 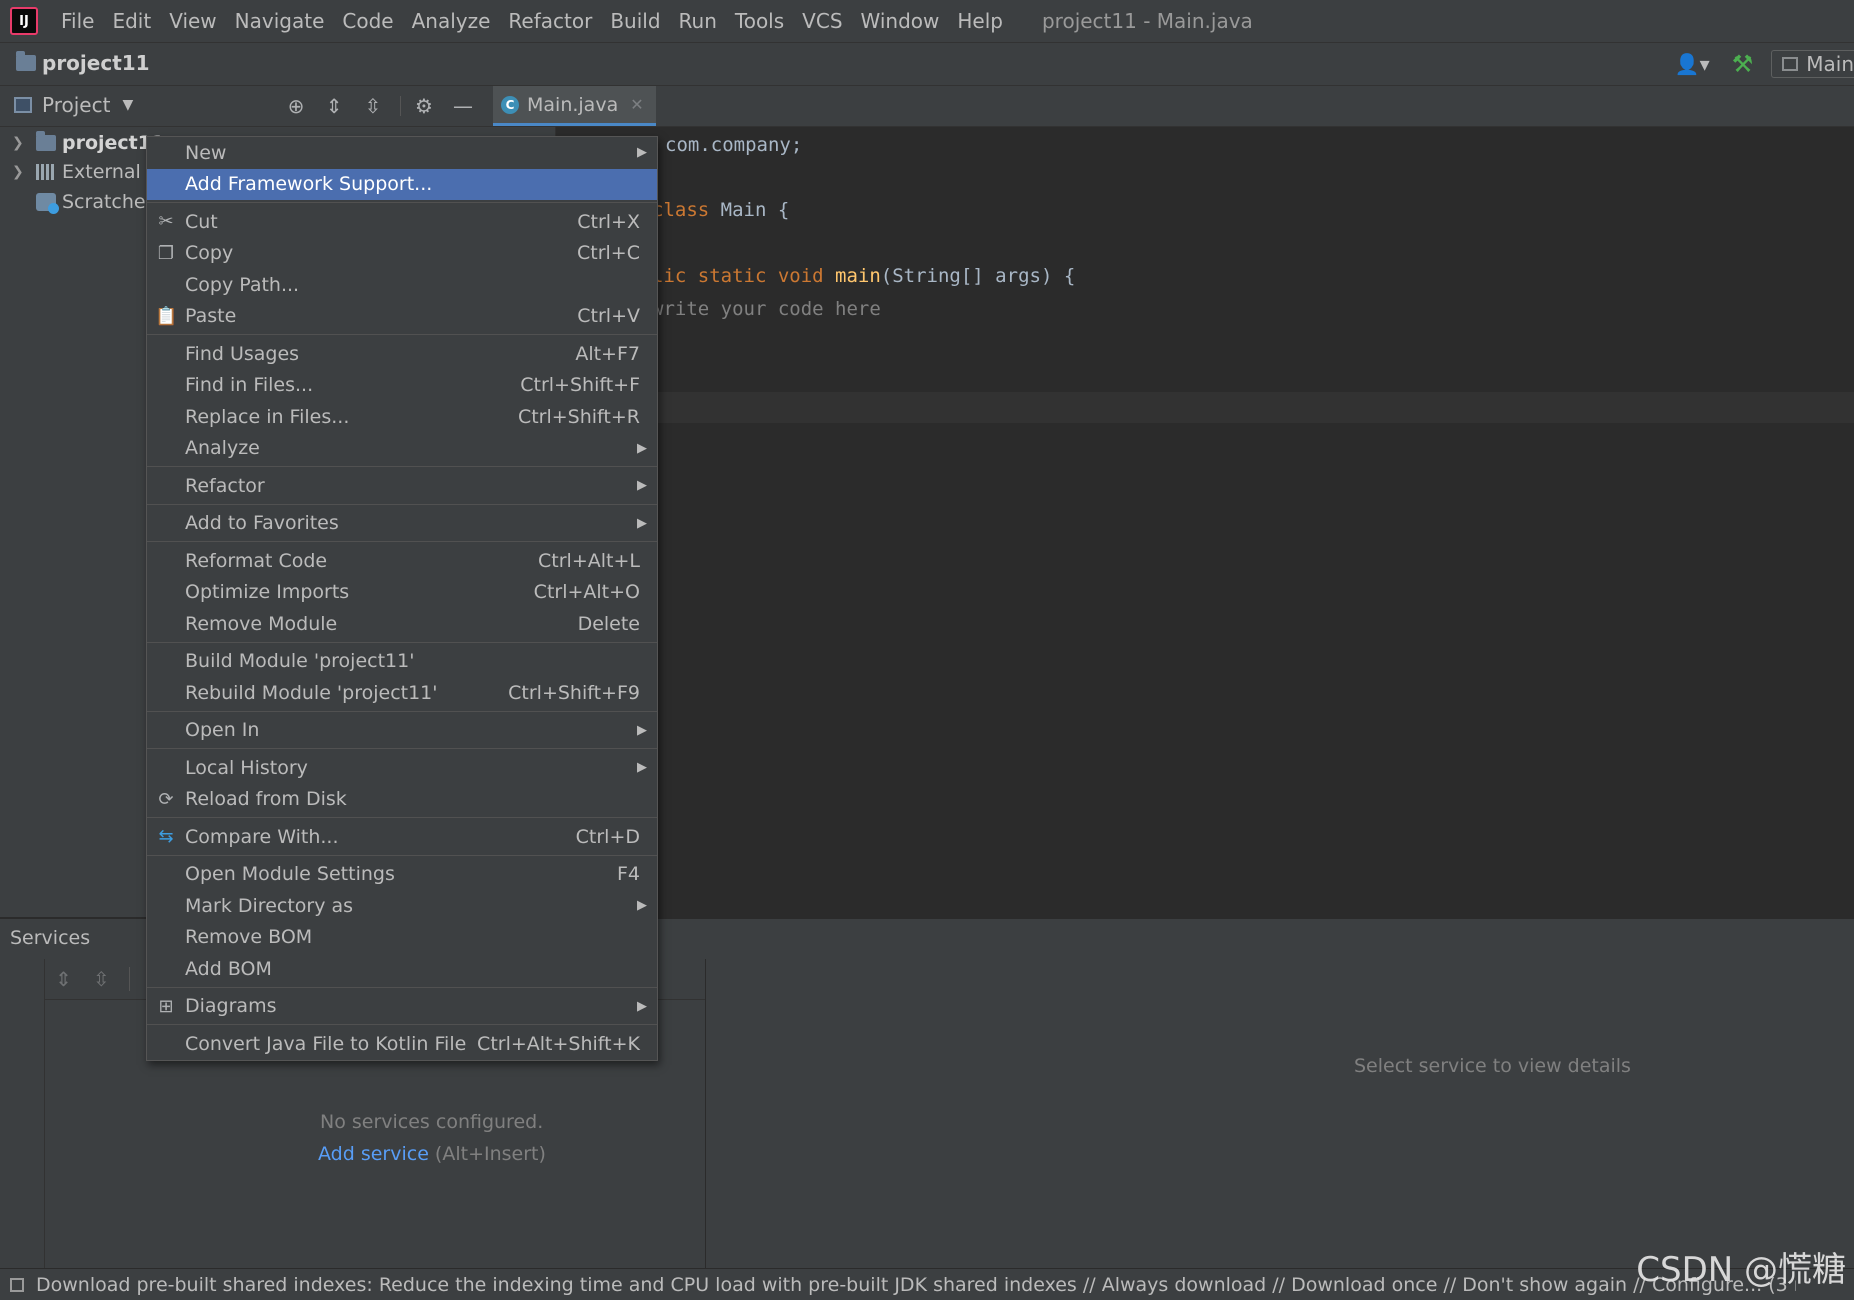 What do you see at coordinates (402, 624) in the screenshot?
I see `menu-item-remove-module: Remove Module Delete` at bounding box center [402, 624].